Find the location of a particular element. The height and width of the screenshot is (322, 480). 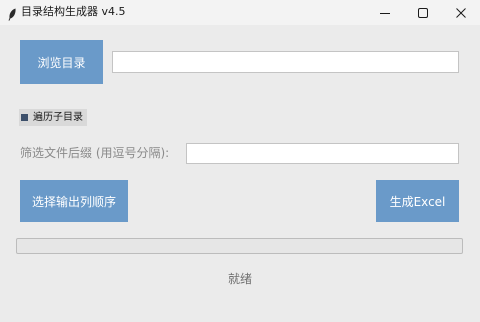

browse-directory-button: 浏览目录 is located at coordinates (61, 62).